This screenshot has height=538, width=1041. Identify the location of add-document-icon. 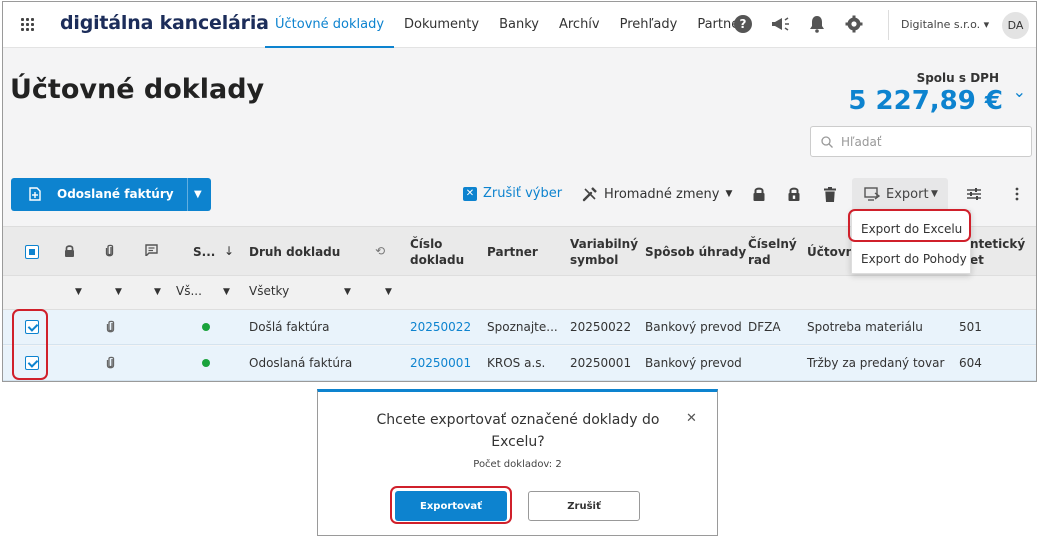
(35, 194).